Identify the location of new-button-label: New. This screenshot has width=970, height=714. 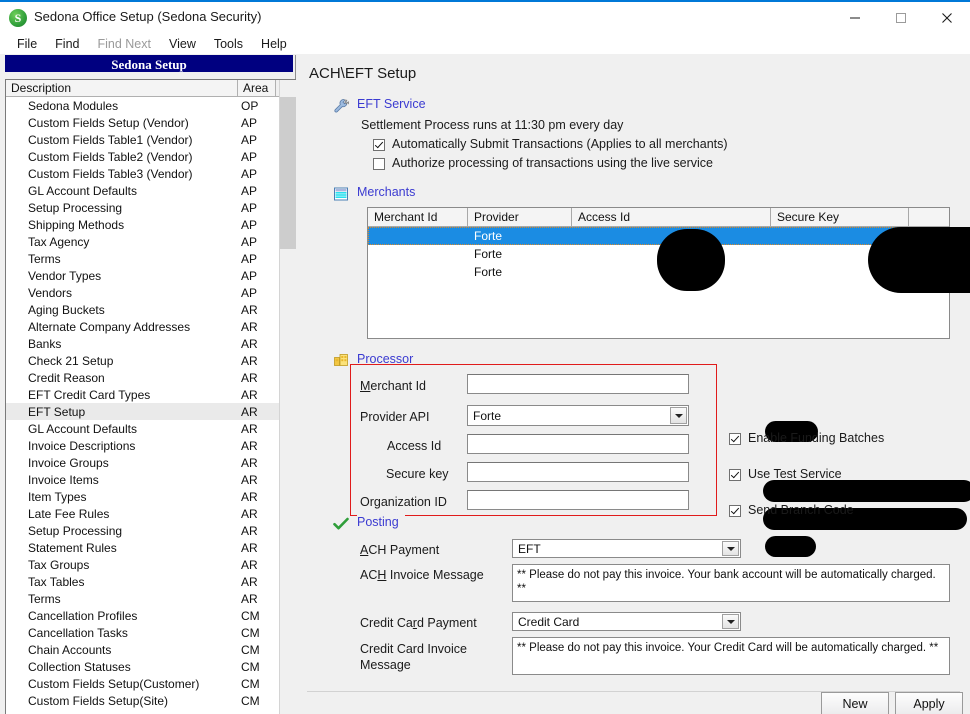
(855, 703).